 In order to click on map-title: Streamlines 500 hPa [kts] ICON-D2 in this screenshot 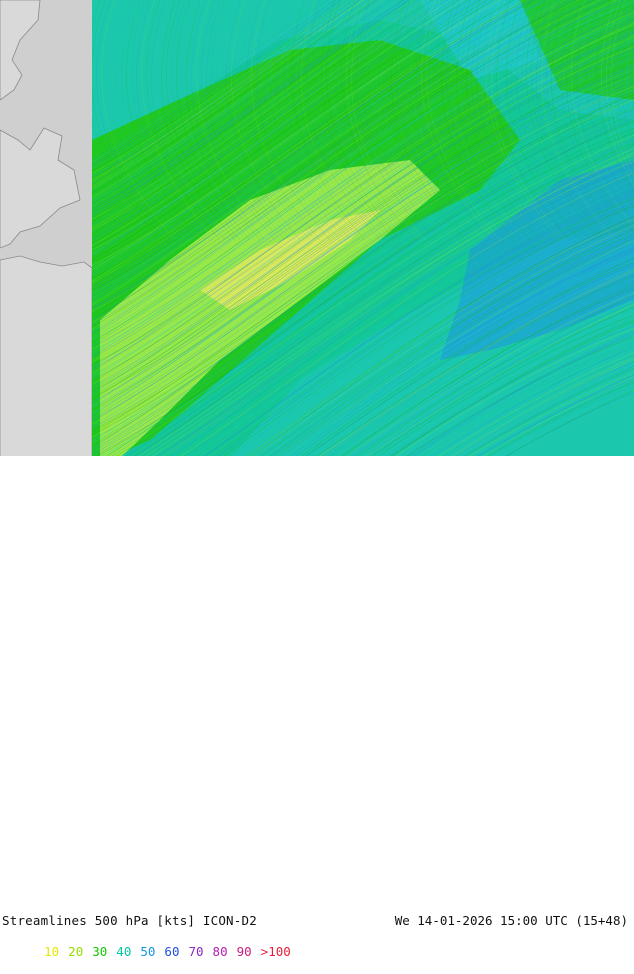, I will do `click(129, 920)`.